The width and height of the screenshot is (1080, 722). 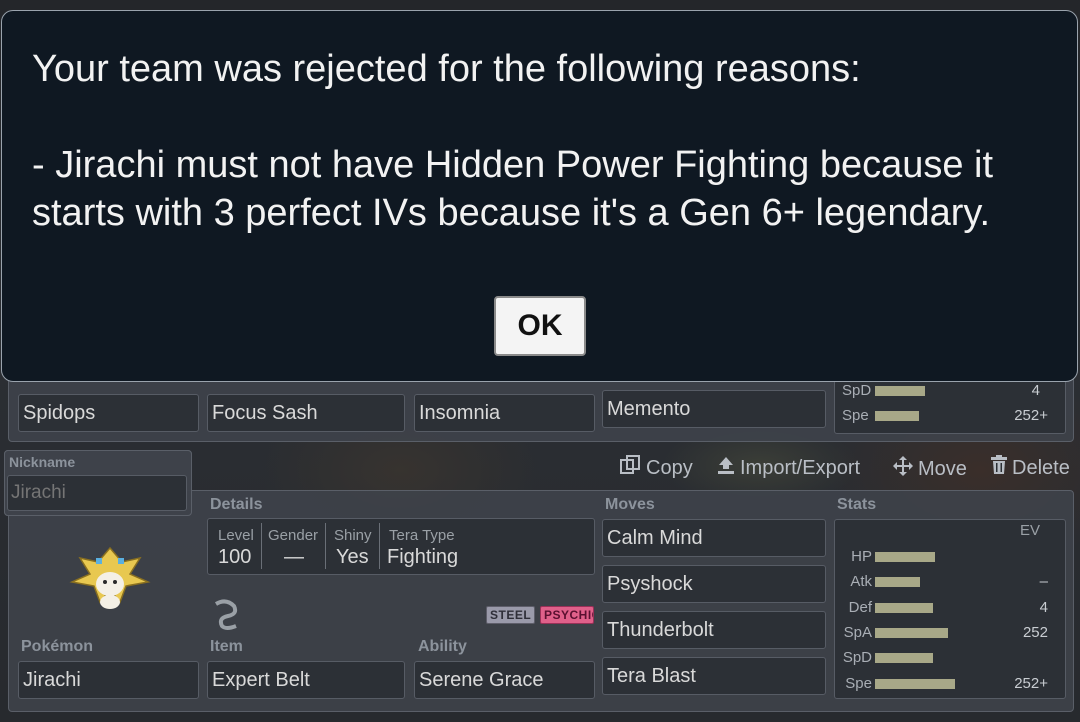 What do you see at coordinates (306, 680) in the screenshot?
I see `item-field: Expert Belt` at bounding box center [306, 680].